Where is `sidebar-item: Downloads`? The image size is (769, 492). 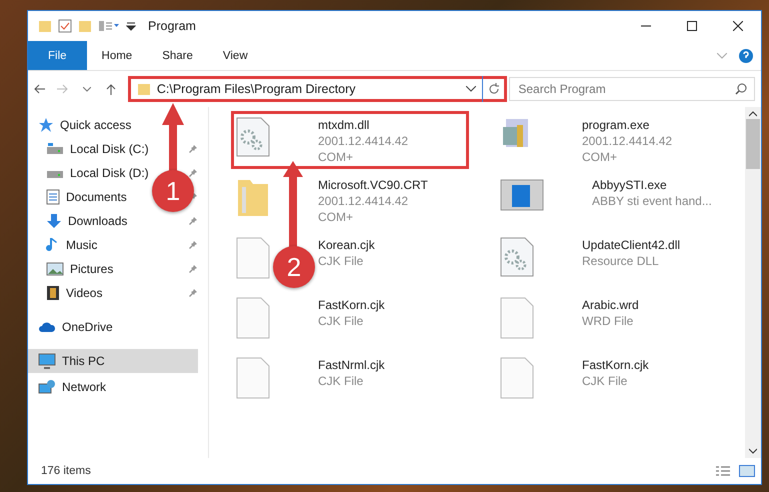
sidebar-item: Downloads is located at coordinates (80, 221).